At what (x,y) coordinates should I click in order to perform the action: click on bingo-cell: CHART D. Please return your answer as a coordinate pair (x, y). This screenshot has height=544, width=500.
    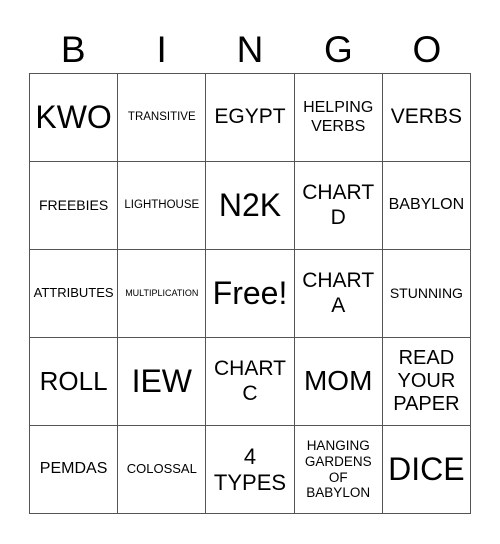
    Looking at the image, I should click on (338, 206).